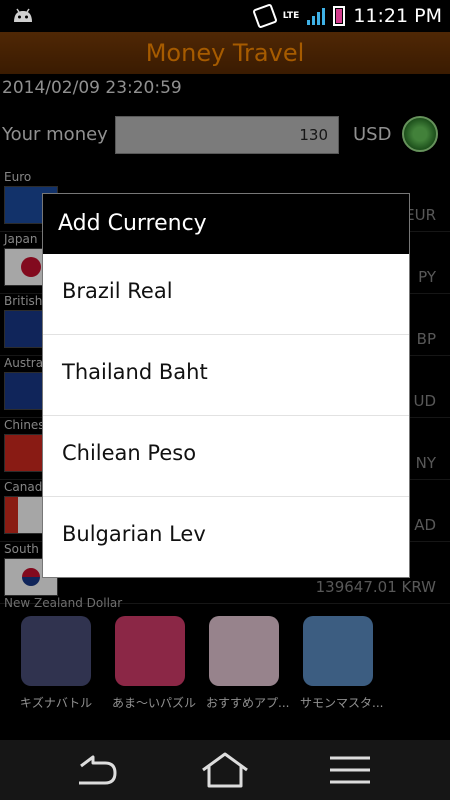 Image resolution: width=450 pixels, height=800 pixels. I want to click on signal-icon, so click(316, 16).